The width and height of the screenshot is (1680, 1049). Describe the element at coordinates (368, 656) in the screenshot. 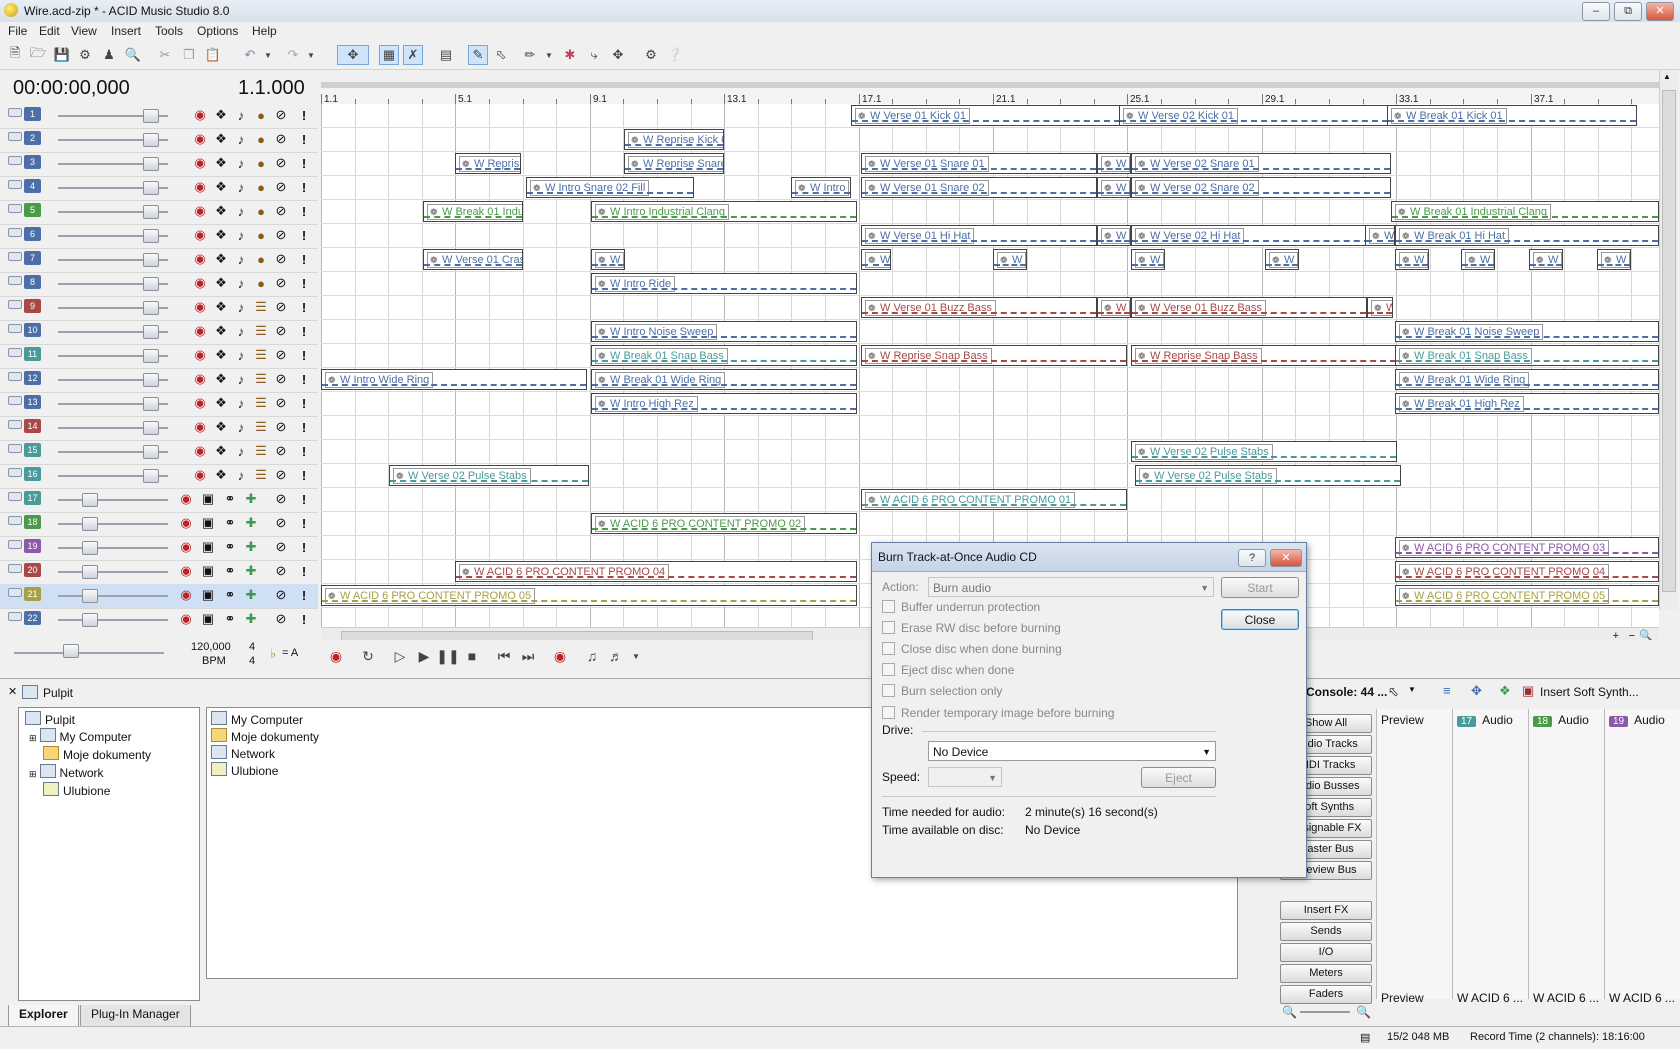

I see `loop-icon: ↻` at that location.